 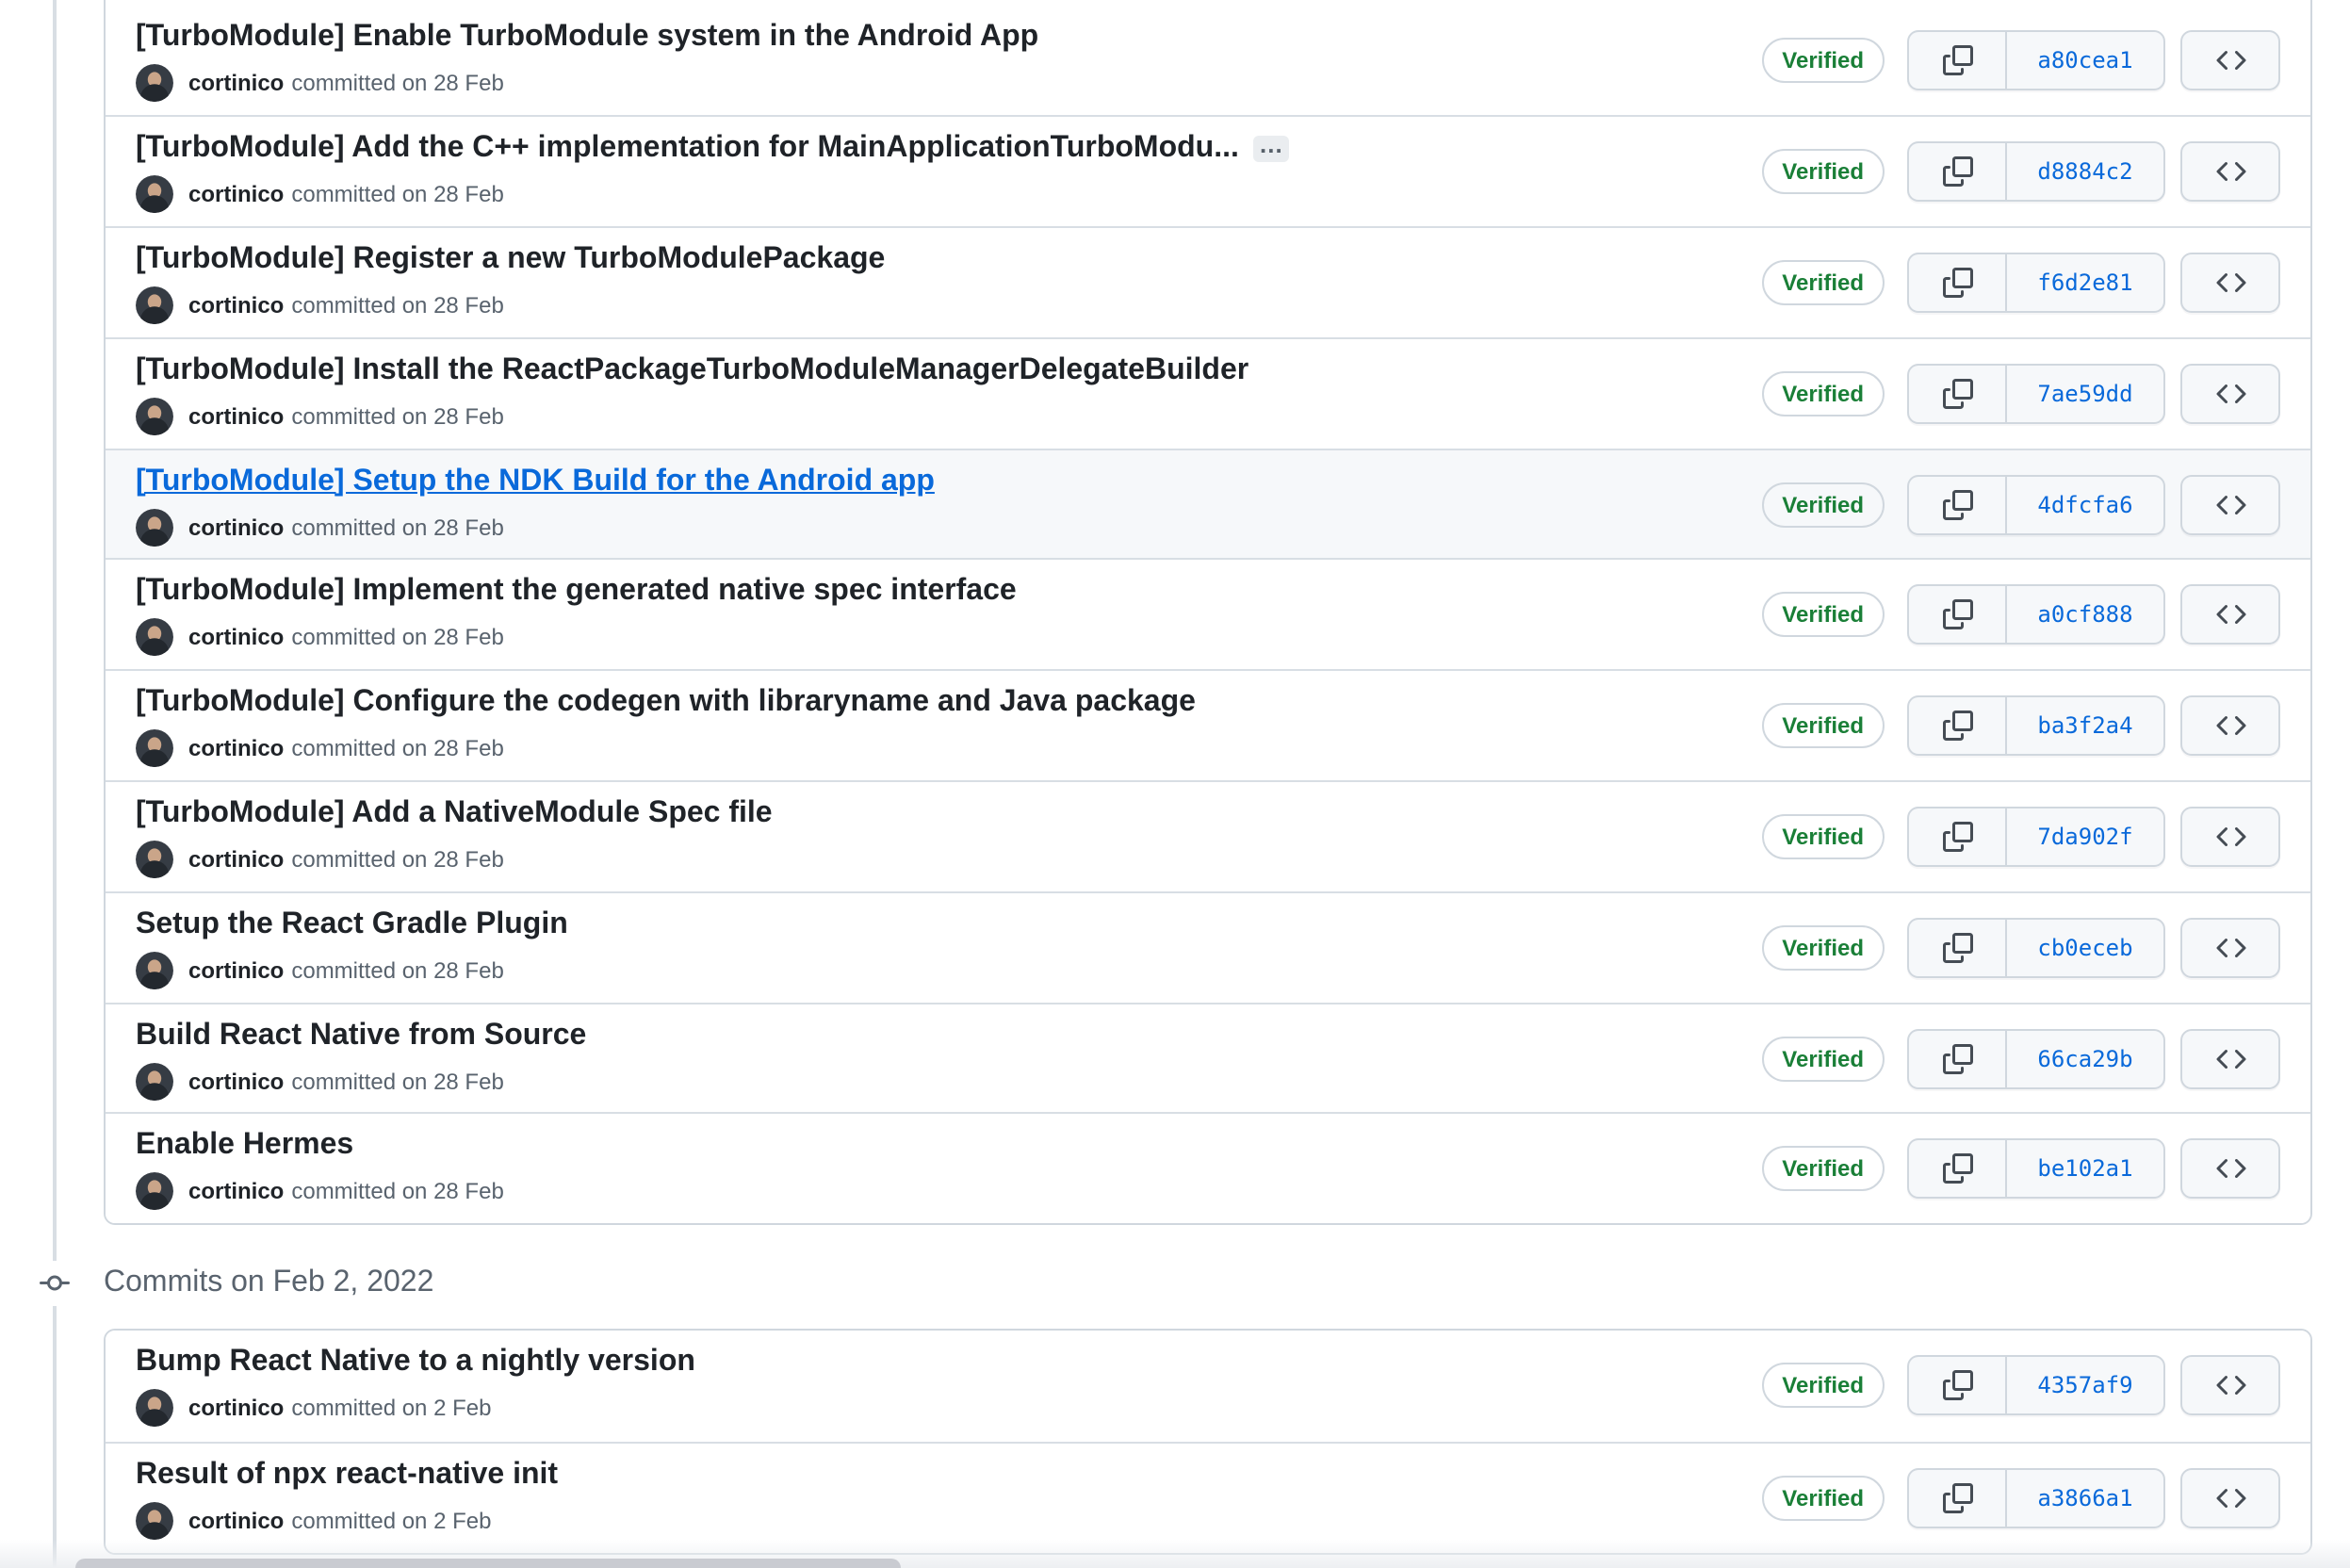 What do you see at coordinates (2085, 59) in the screenshot?
I see `commit-sha-link: a80cea1` at bounding box center [2085, 59].